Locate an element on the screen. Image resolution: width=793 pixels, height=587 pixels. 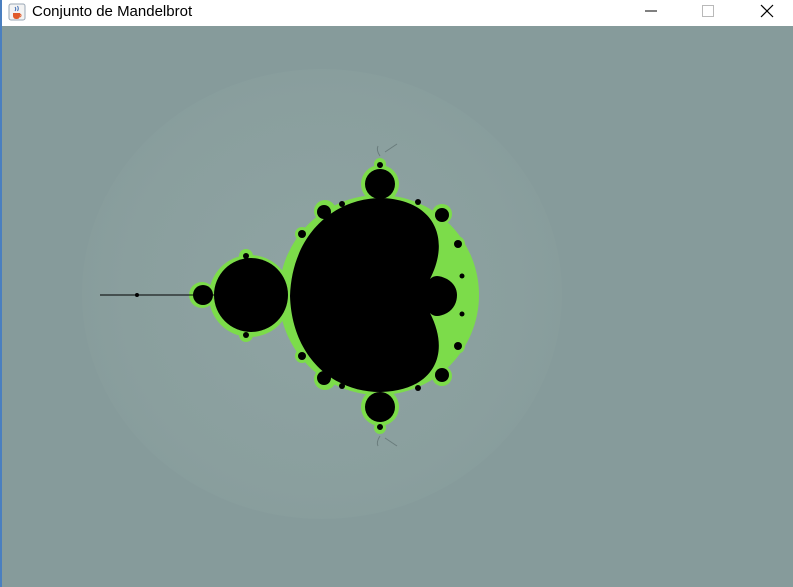
title-bar: Conjunto de Mandelbrot is located at coordinates (397, 13).